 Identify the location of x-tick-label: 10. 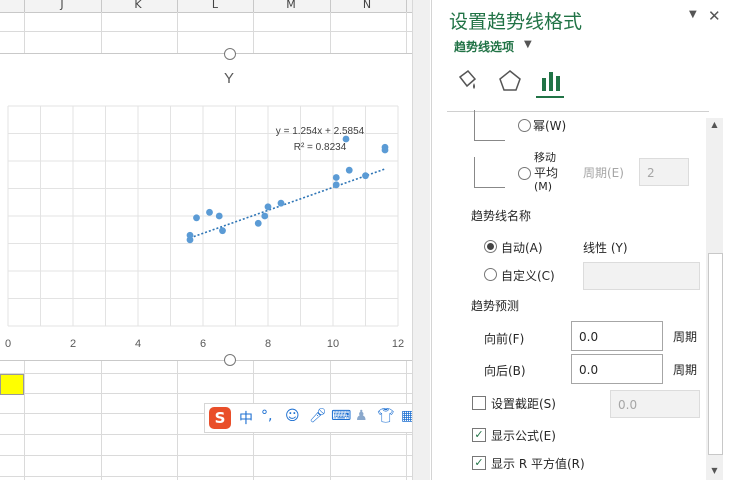
(333, 344).